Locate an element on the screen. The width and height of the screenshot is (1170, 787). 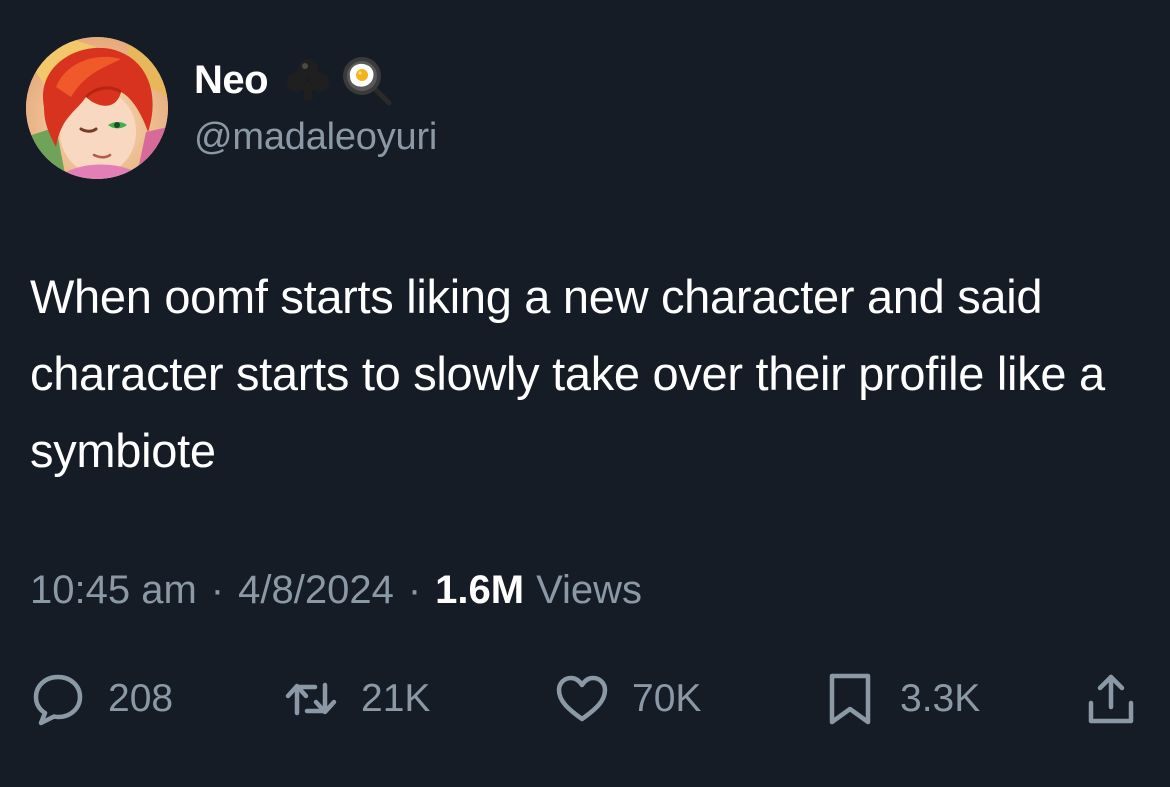
tweet-time: 10:45 am is located at coordinates (113, 590).